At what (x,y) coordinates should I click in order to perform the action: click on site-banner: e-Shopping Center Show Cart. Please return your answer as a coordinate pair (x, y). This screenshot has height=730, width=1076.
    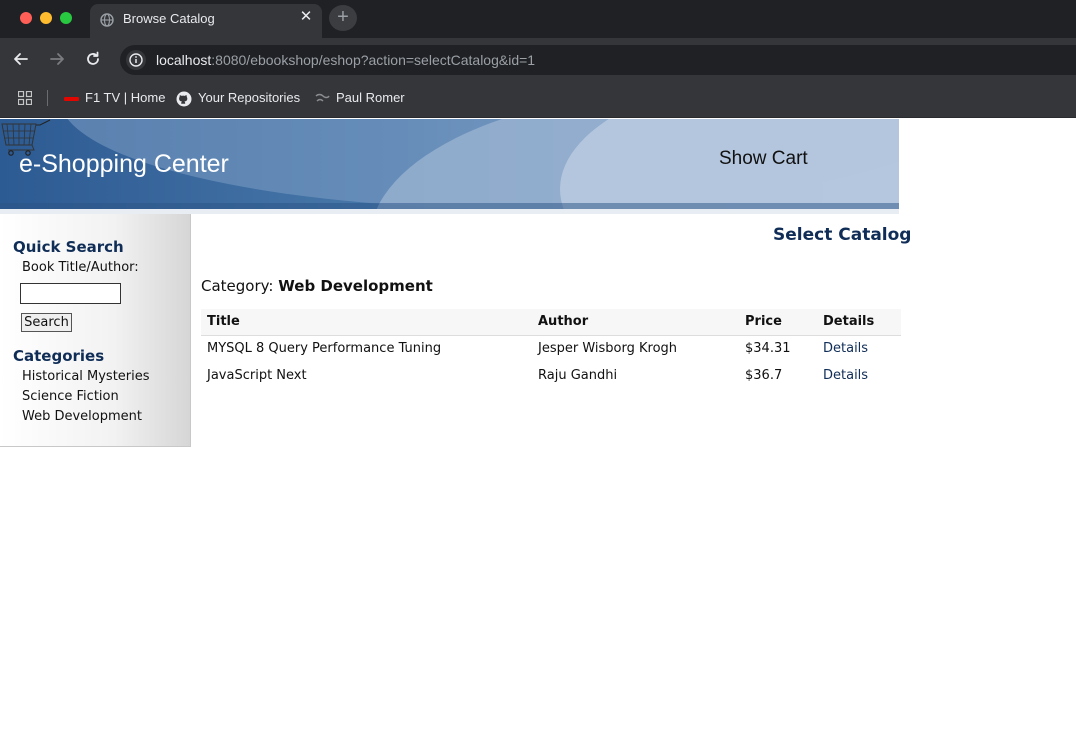
    Looking at the image, I should click on (449, 164).